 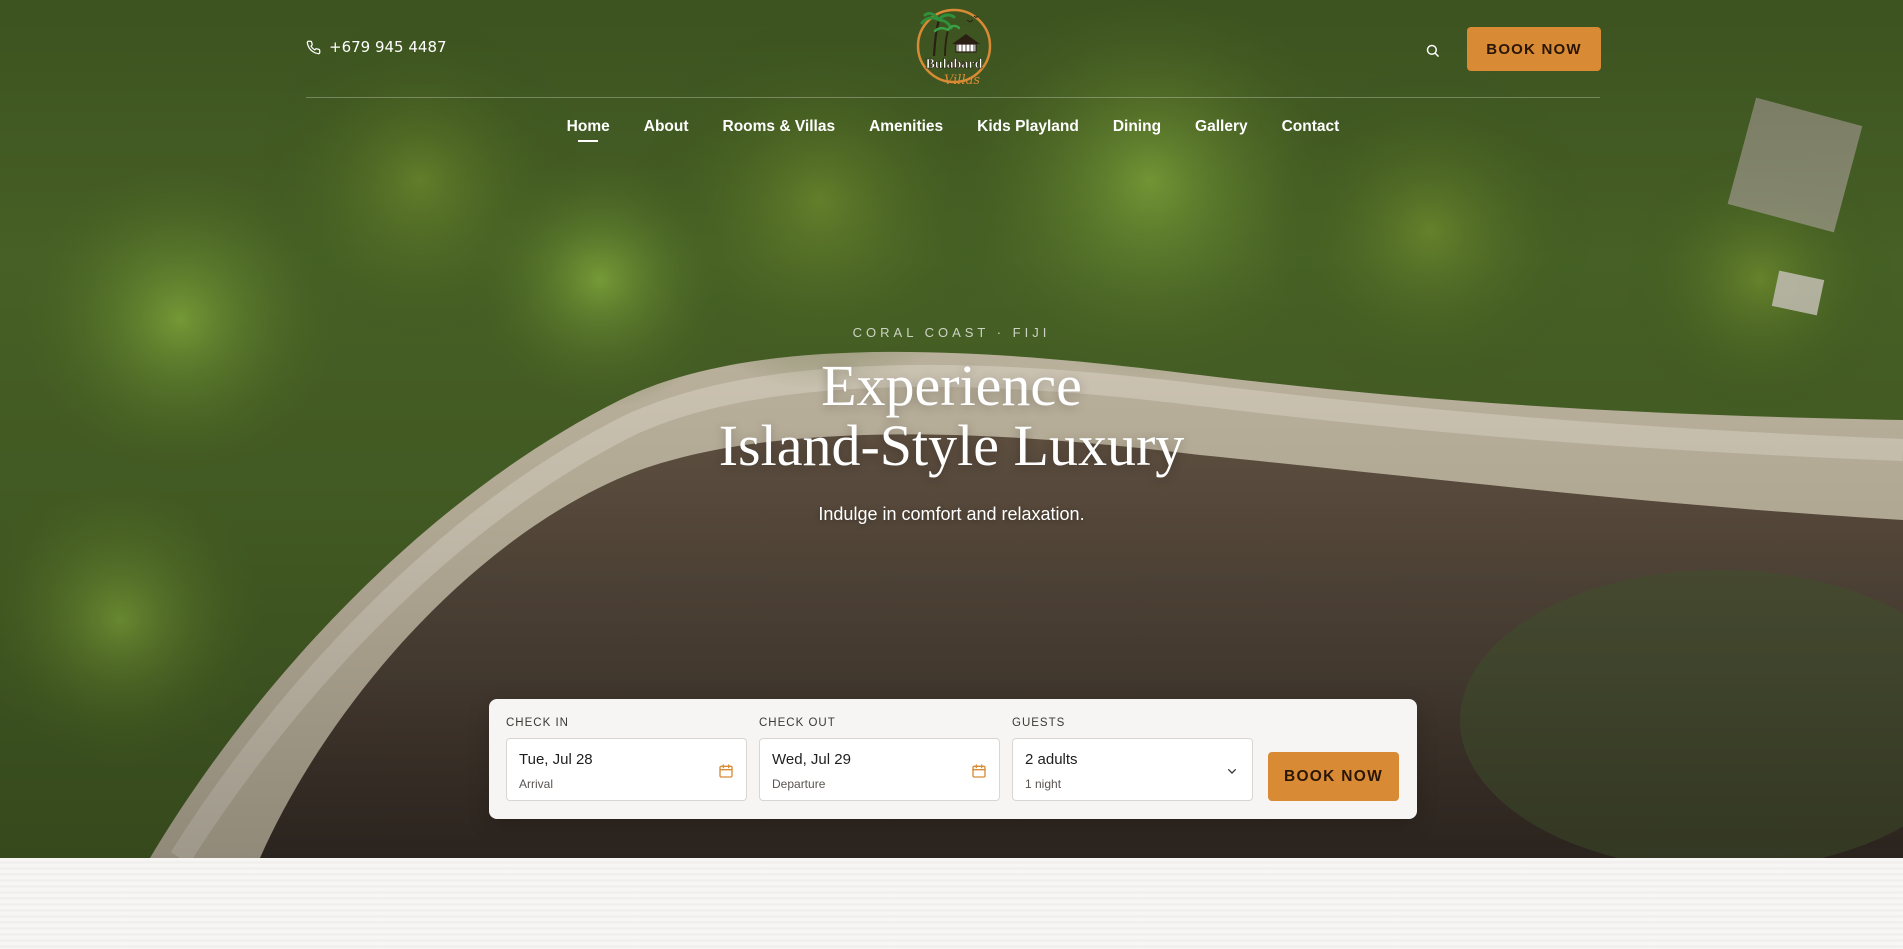 I want to click on phone-number: +679 945 4487, so click(x=388, y=47).